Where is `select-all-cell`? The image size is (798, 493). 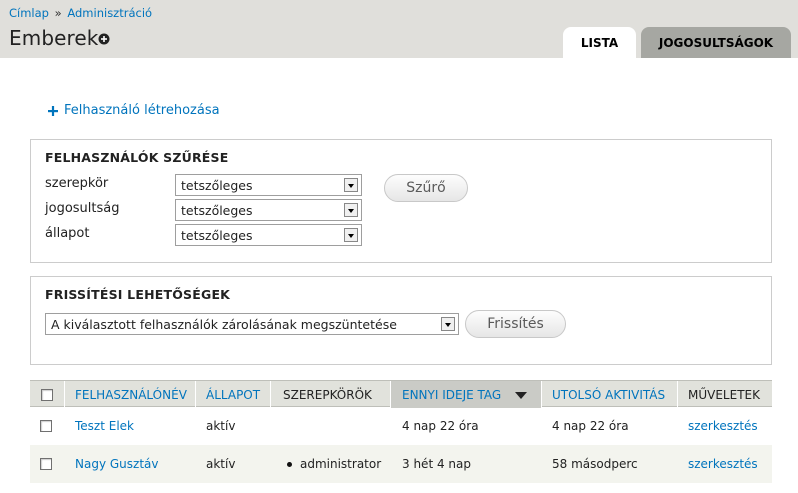
select-all-cell is located at coordinates (47, 394).